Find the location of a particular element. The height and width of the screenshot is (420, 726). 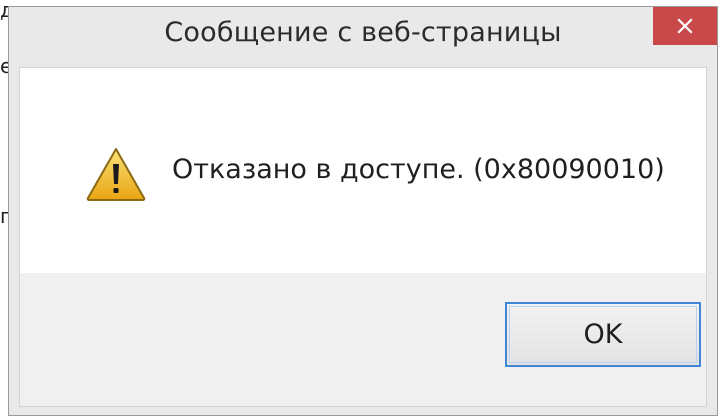

title-bar: Сообщение с веб-страницы is located at coordinates (363, 36).